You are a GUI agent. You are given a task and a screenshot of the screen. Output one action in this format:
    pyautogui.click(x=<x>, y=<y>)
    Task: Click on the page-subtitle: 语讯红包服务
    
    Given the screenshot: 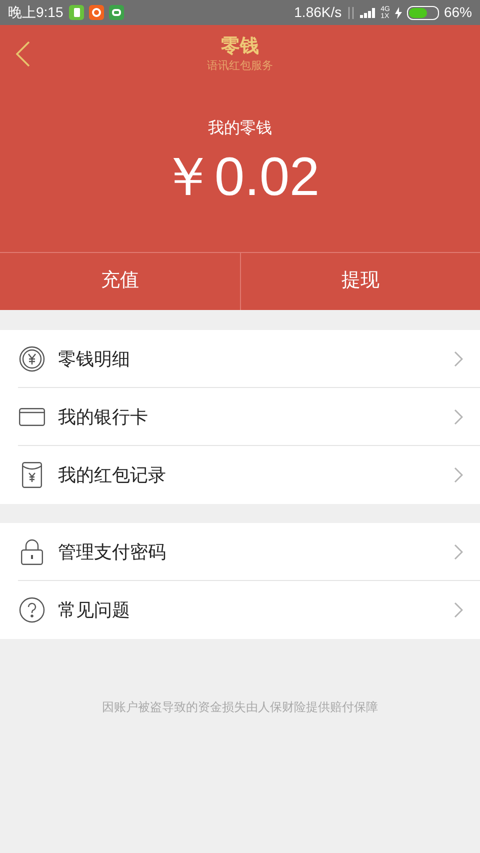 What is the action you would take?
    pyautogui.click(x=240, y=65)
    